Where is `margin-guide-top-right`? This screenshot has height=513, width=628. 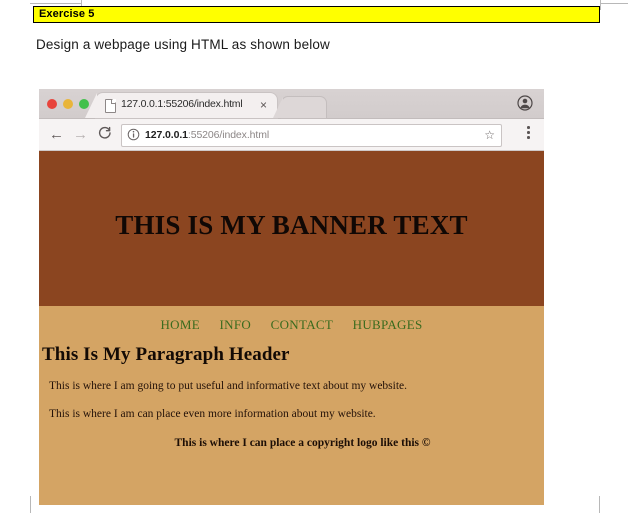 margin-guide-top-right is located at coordinates (614, 3).